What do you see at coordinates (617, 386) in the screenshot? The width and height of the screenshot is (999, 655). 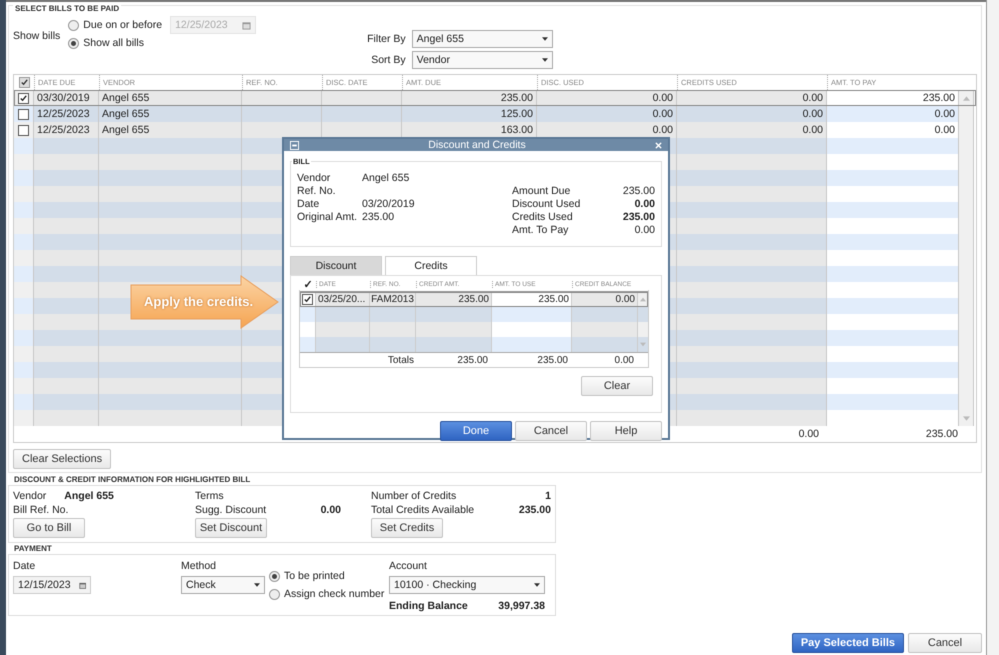 I see `clear-button: Clear` at bounding box center [617, 386].